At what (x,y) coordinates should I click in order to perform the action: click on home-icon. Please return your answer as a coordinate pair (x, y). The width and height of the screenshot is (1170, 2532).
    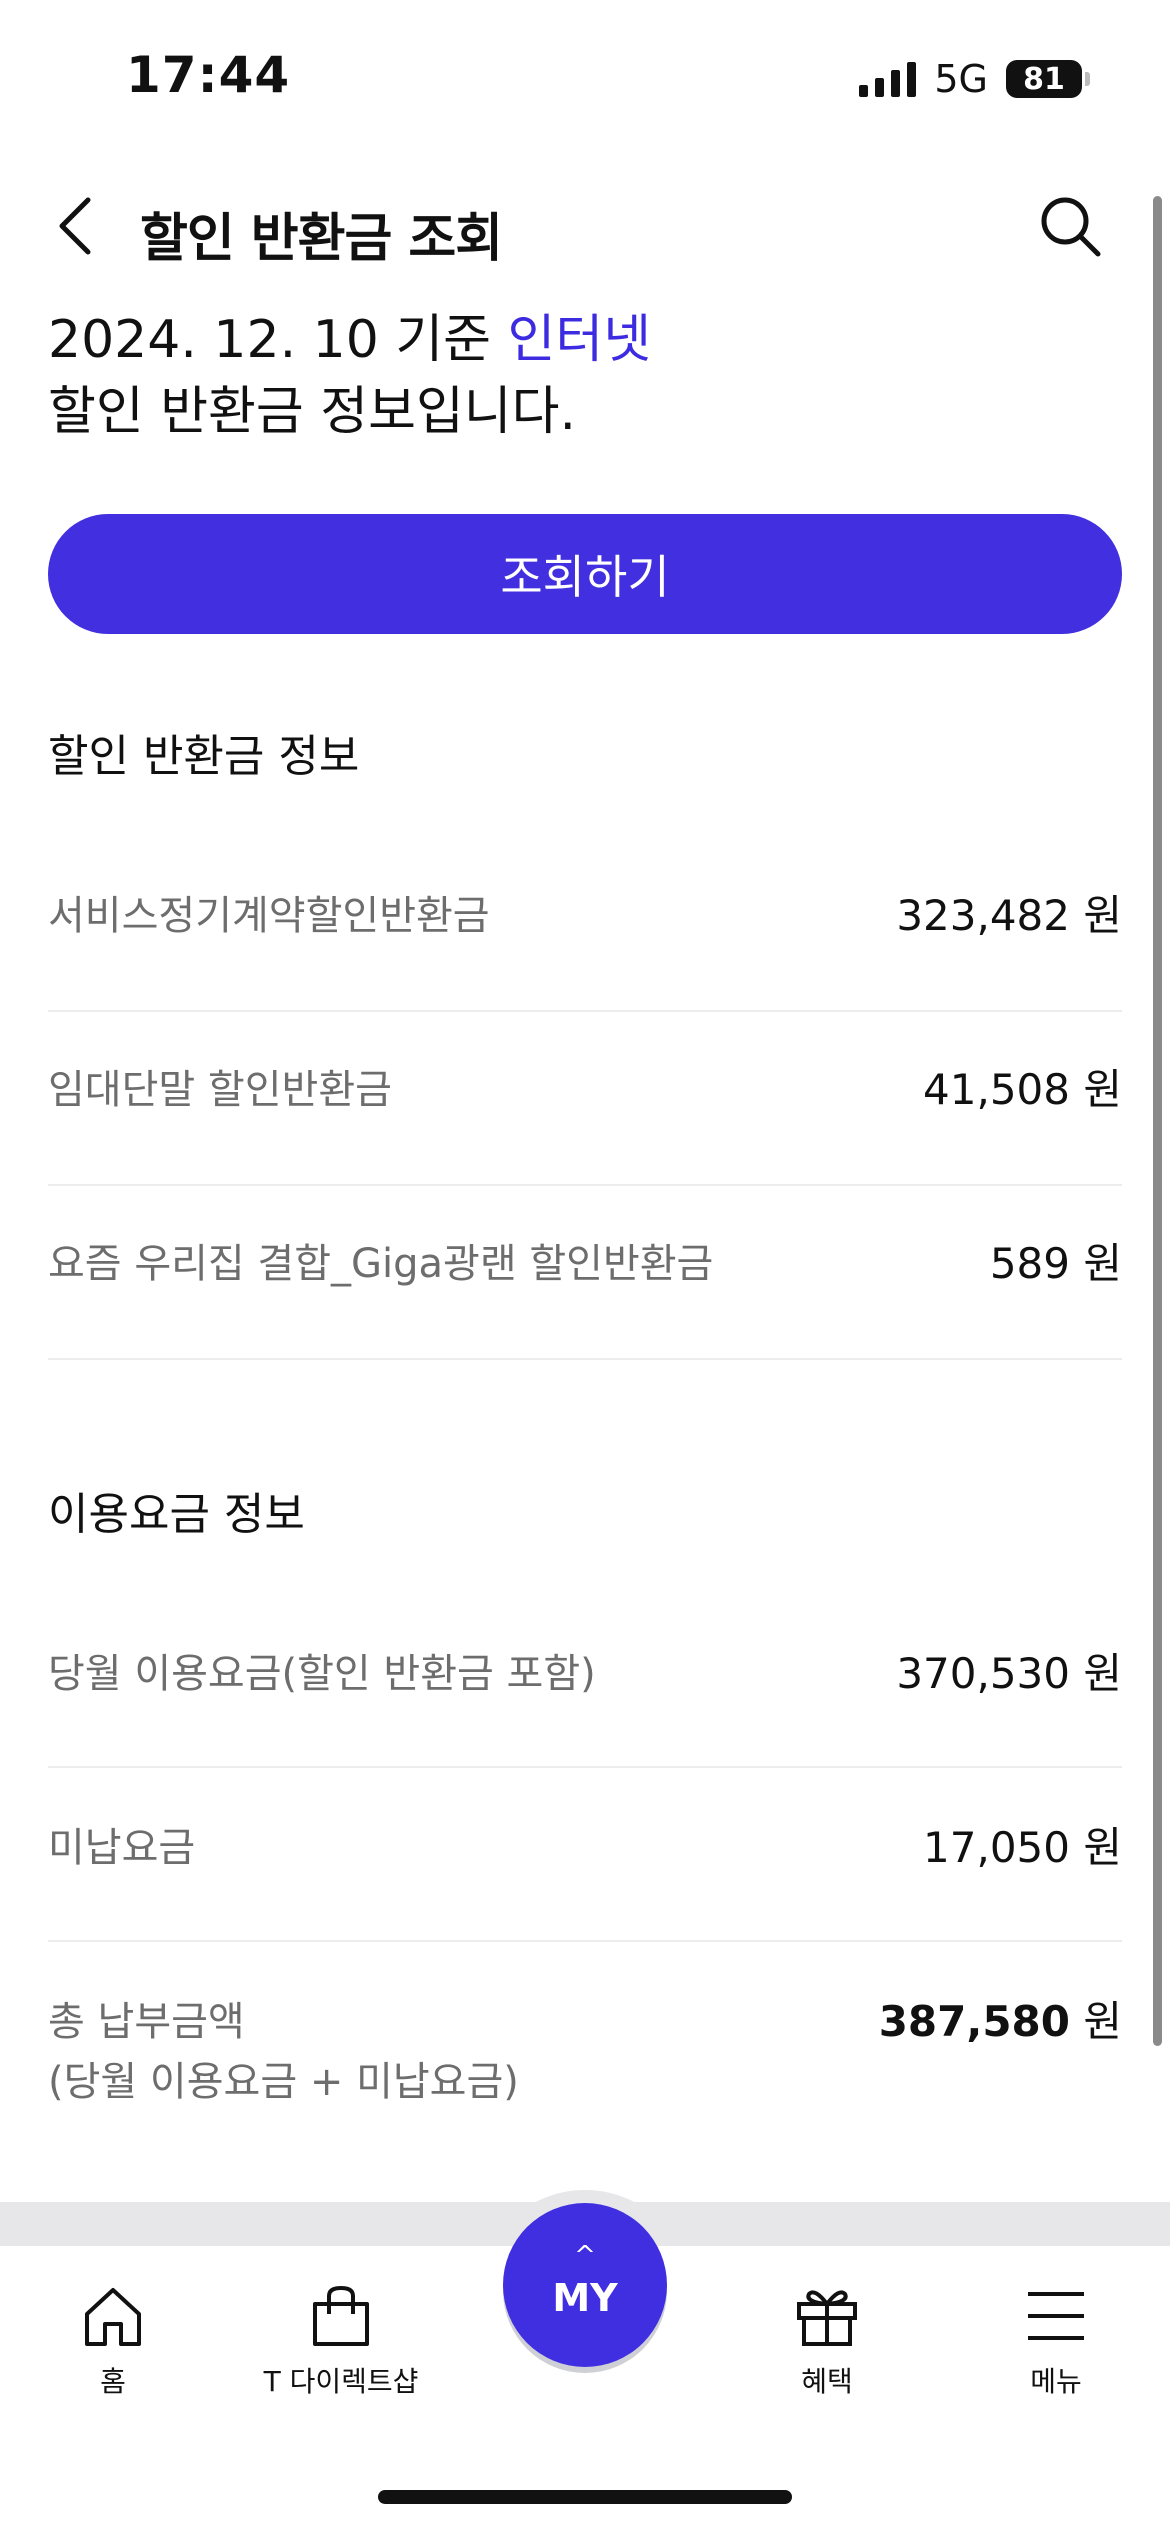
    Looking at the image, I should click on (113, 2317).